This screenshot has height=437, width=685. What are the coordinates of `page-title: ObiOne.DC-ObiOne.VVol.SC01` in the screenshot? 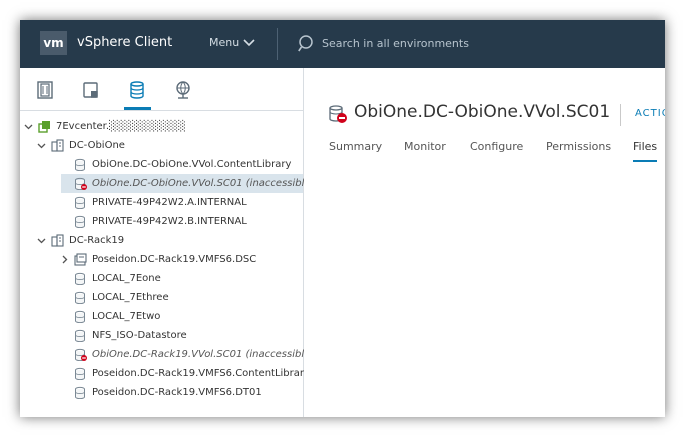 It's located at (482, 112).